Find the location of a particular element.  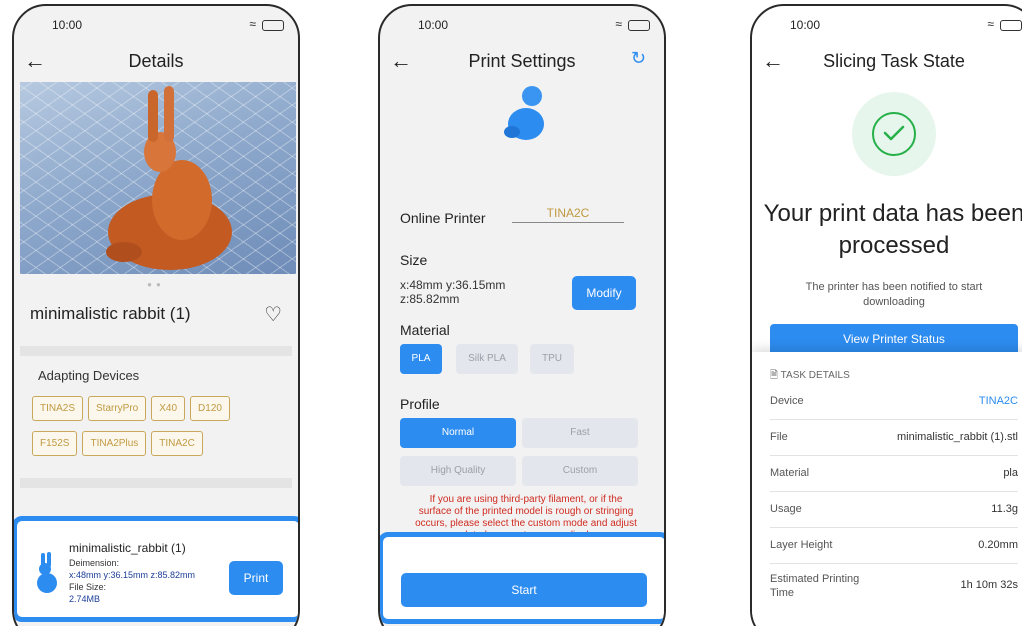

carousel-dots: ●● is located at coordinates (156, 284).